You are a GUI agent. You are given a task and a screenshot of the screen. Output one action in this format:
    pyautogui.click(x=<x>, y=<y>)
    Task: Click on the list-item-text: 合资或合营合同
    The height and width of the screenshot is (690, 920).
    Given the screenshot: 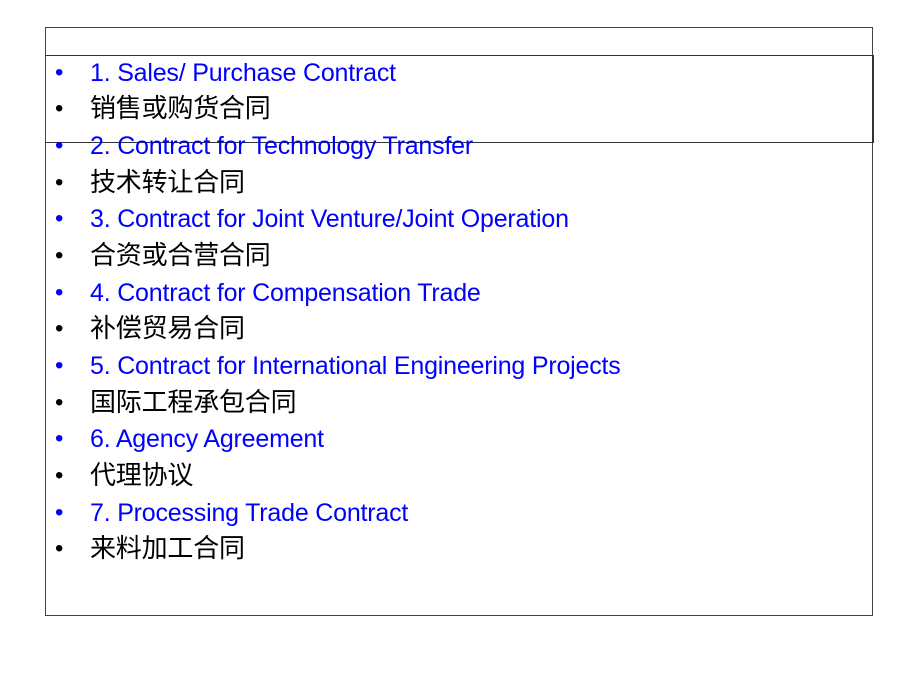 What is the action you would take?
    pyautogui.click(x=180, y=256)
    